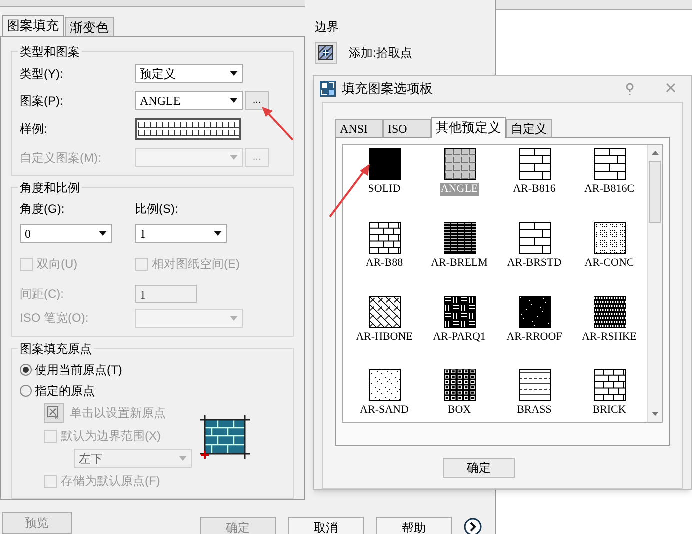  Describe the element at coordinates (328, 89) in the screenshot. I see `app-icon` at that location.